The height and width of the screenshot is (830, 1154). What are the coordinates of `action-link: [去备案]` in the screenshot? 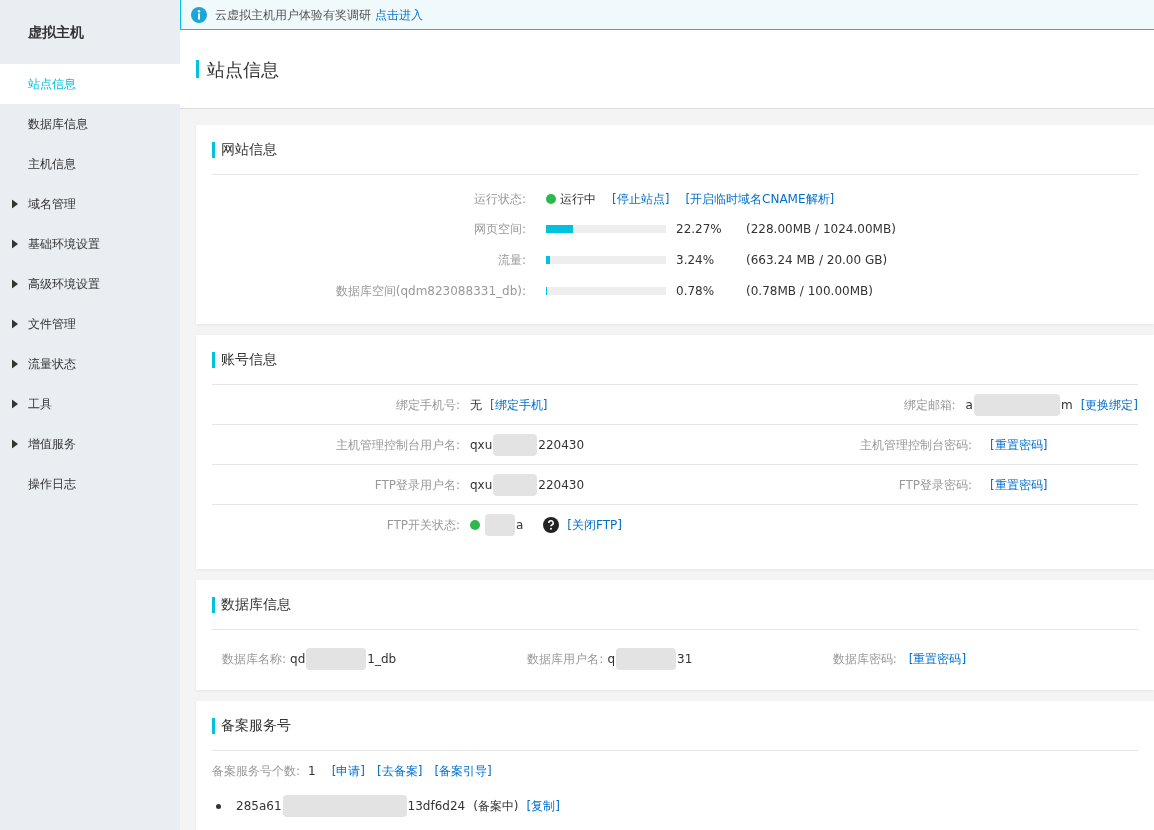 It's located at (400, 771).